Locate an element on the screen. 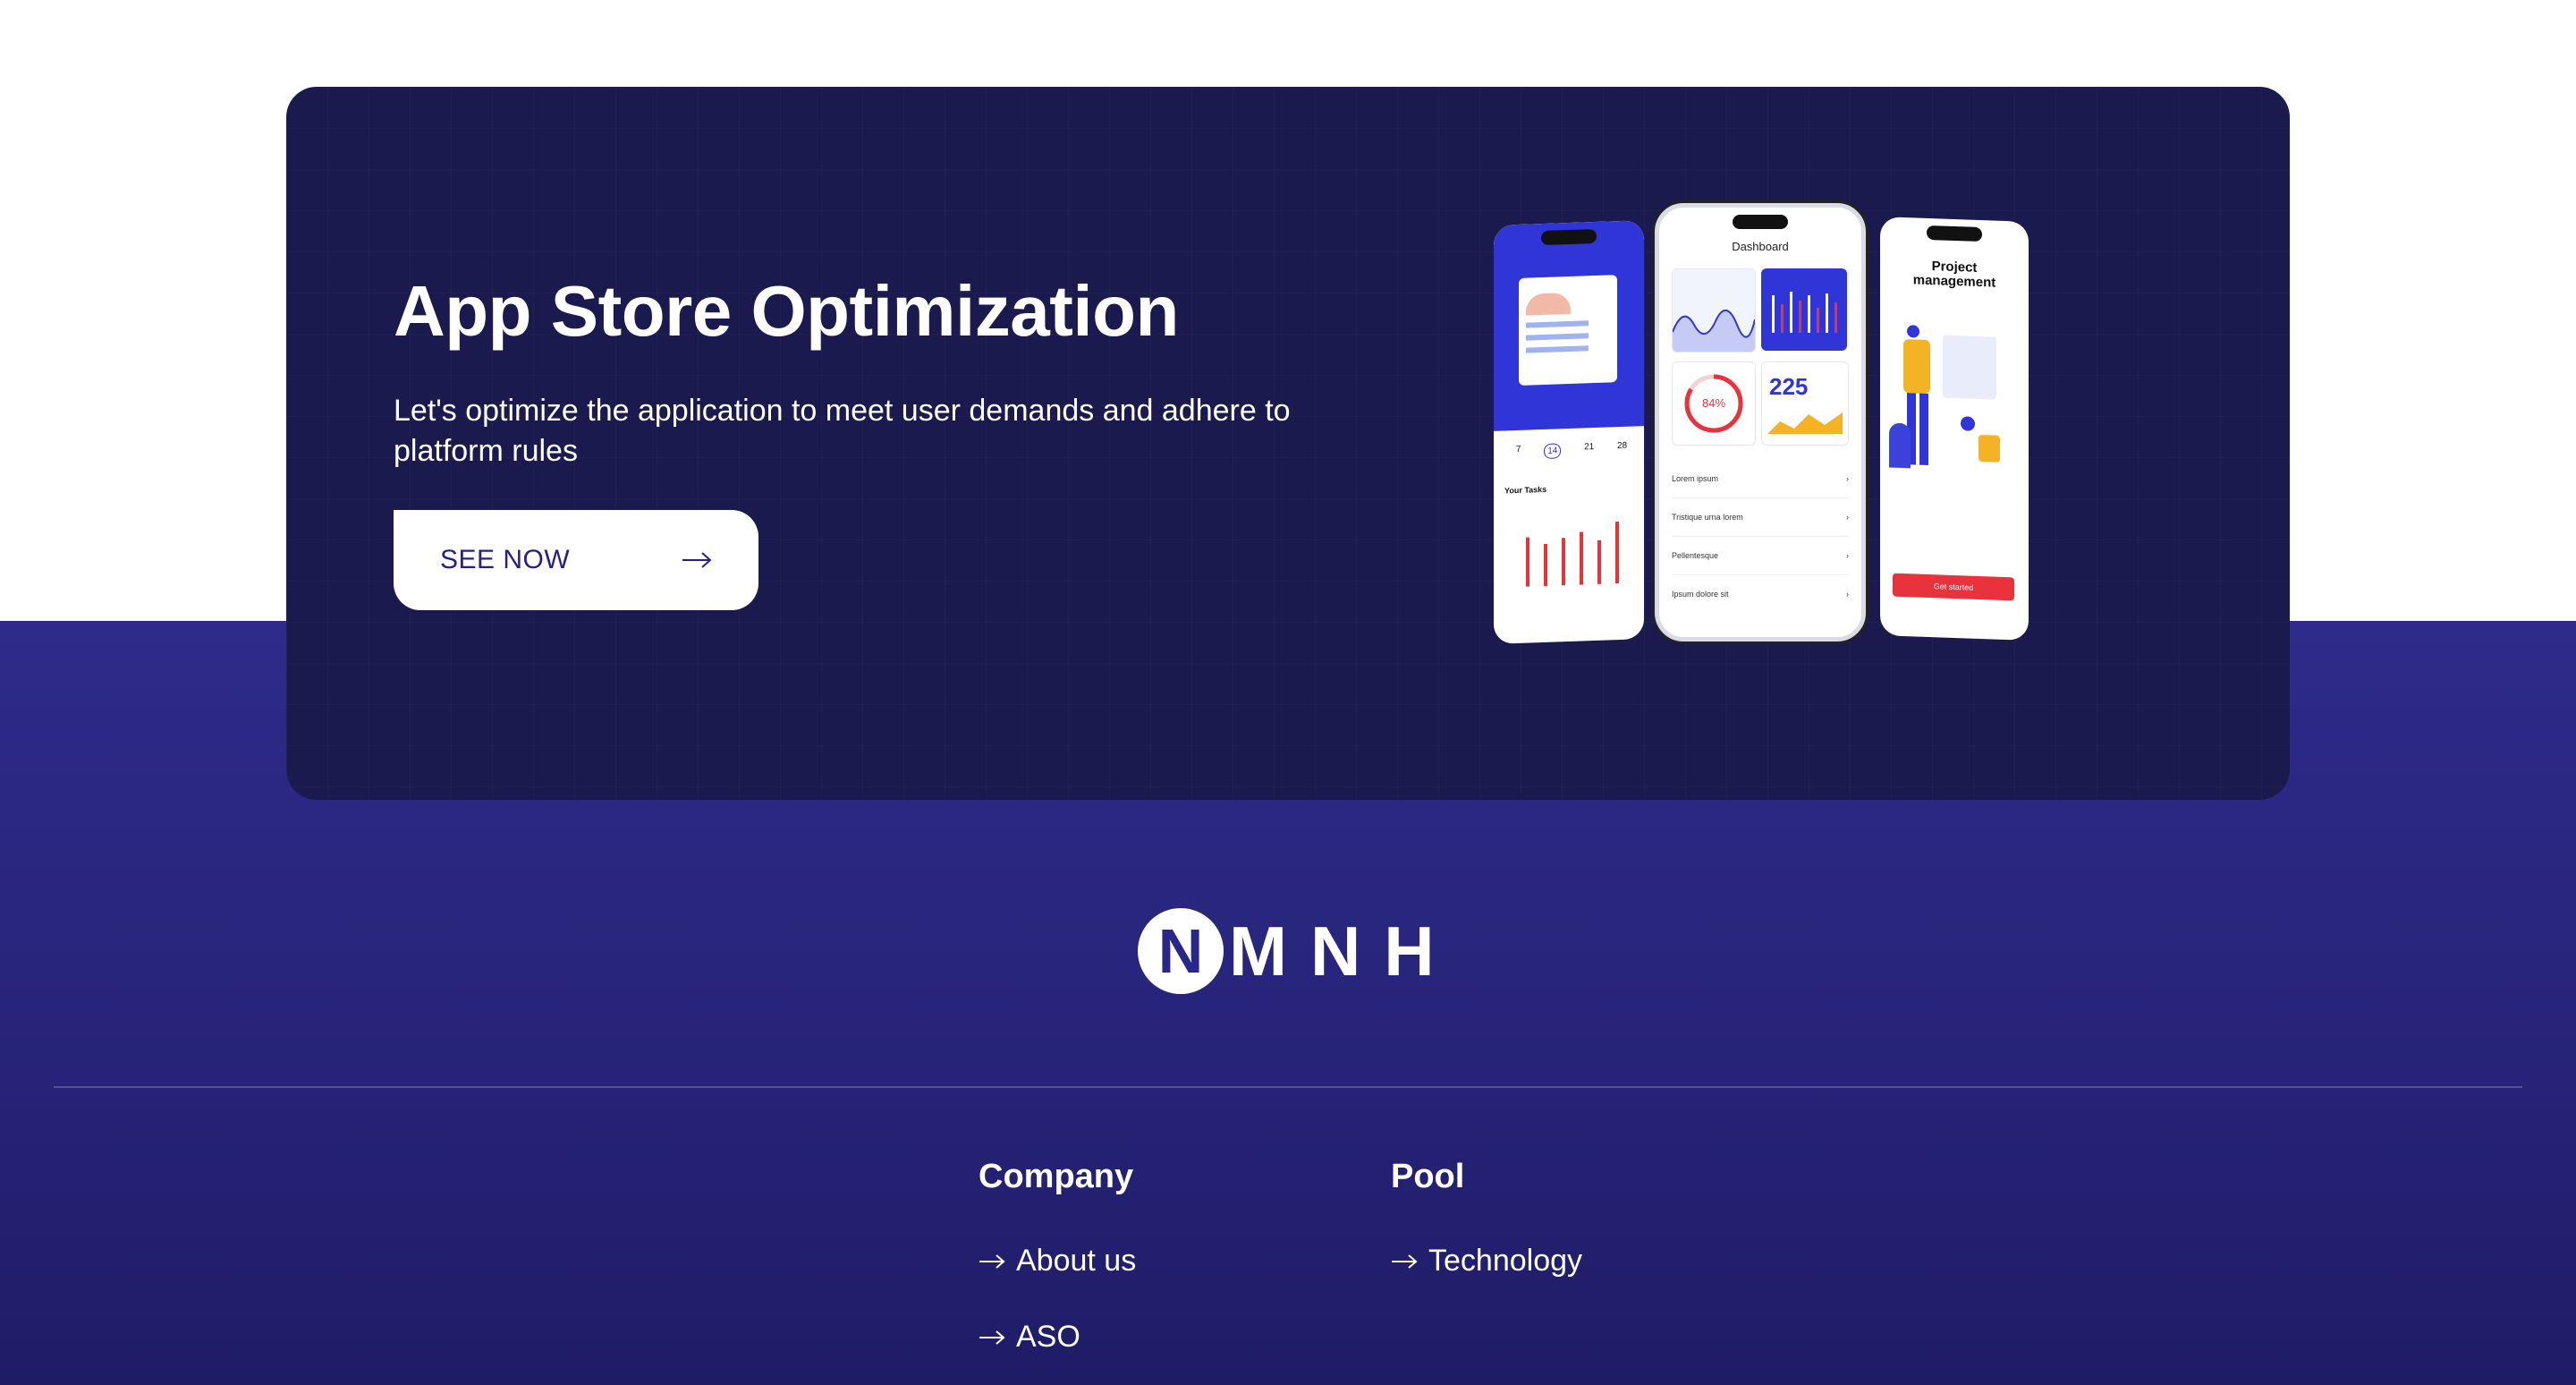 This screenshot has height=1385, width=2576. banner-title: App Store Optimization is located at coordinates (786, 311).